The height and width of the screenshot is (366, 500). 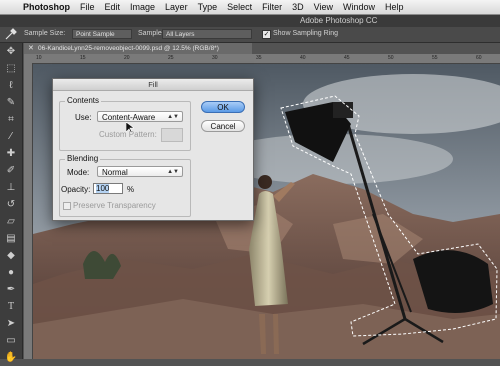 I want to click on menu-type: Type, so click(x=208, y=7).